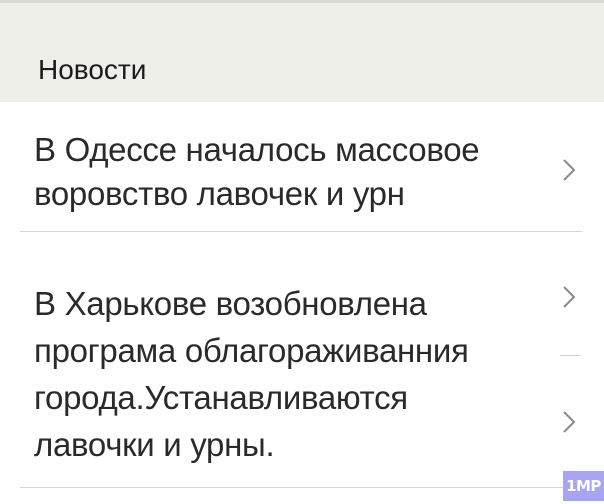 The image size is (604, 504). I want to click on news-line: програма облагораживанния, so click(251, 350).